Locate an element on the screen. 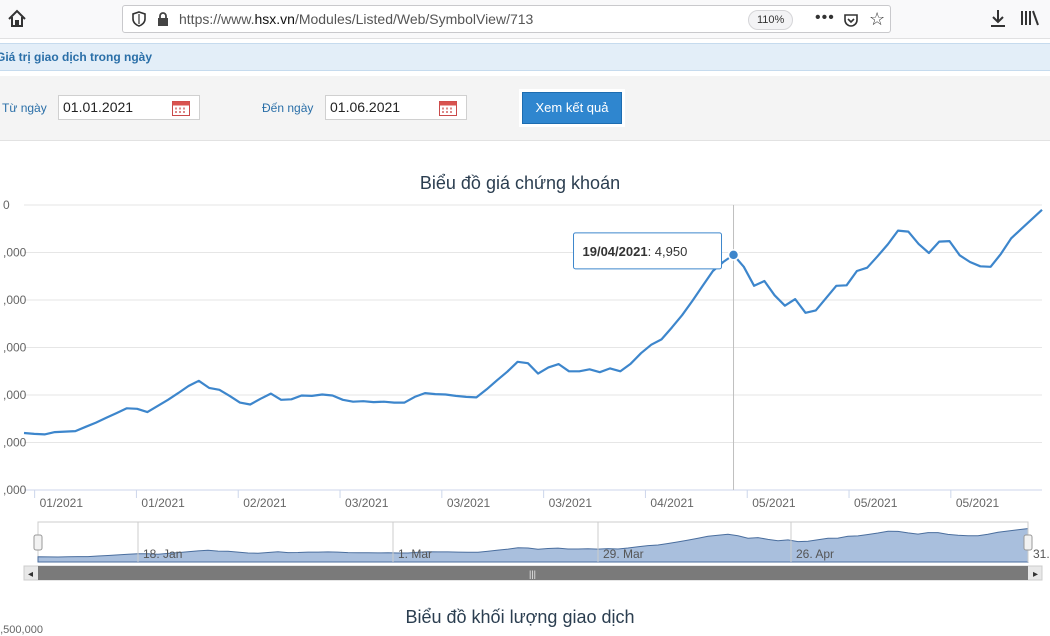 This screenshot has height=636, width=1050. section-title: Giá trị giao dịch trong ngày is located at coordinates (76, 57).